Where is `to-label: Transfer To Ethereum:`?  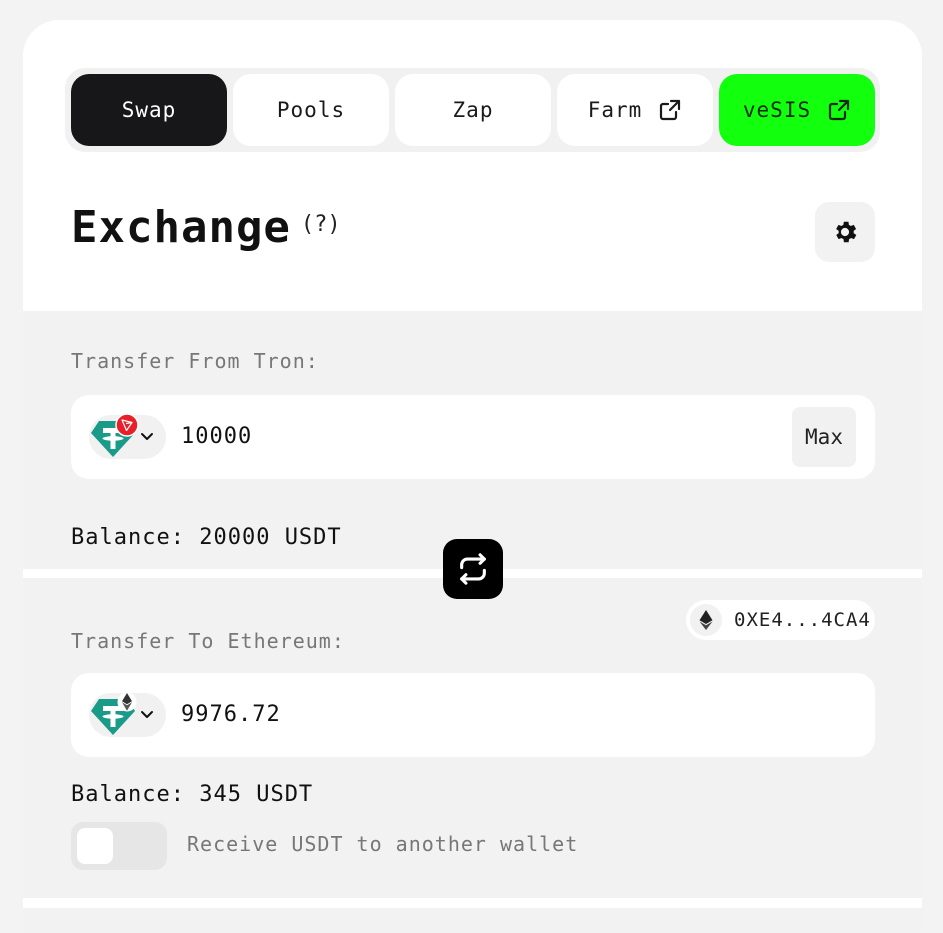 to-label: Transfer To Ethereum: is located at coordinates (208, 641).